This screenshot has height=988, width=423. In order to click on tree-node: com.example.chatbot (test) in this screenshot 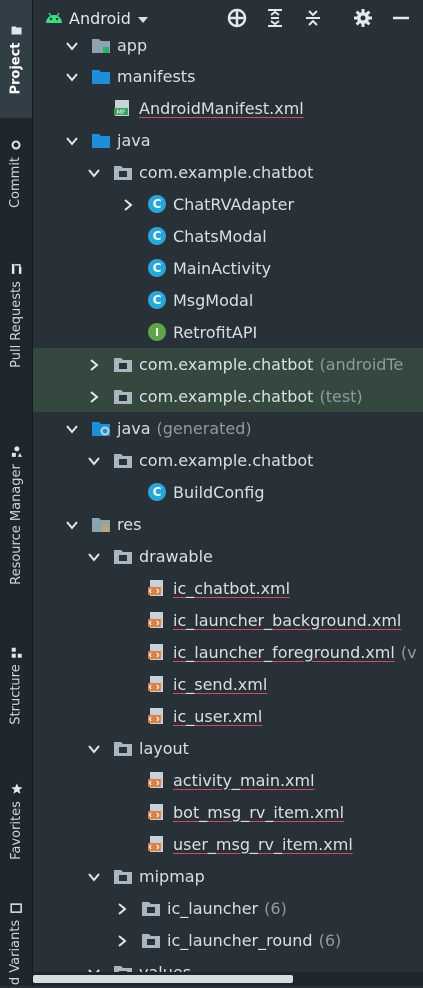, I will do `click(228, 396)`.